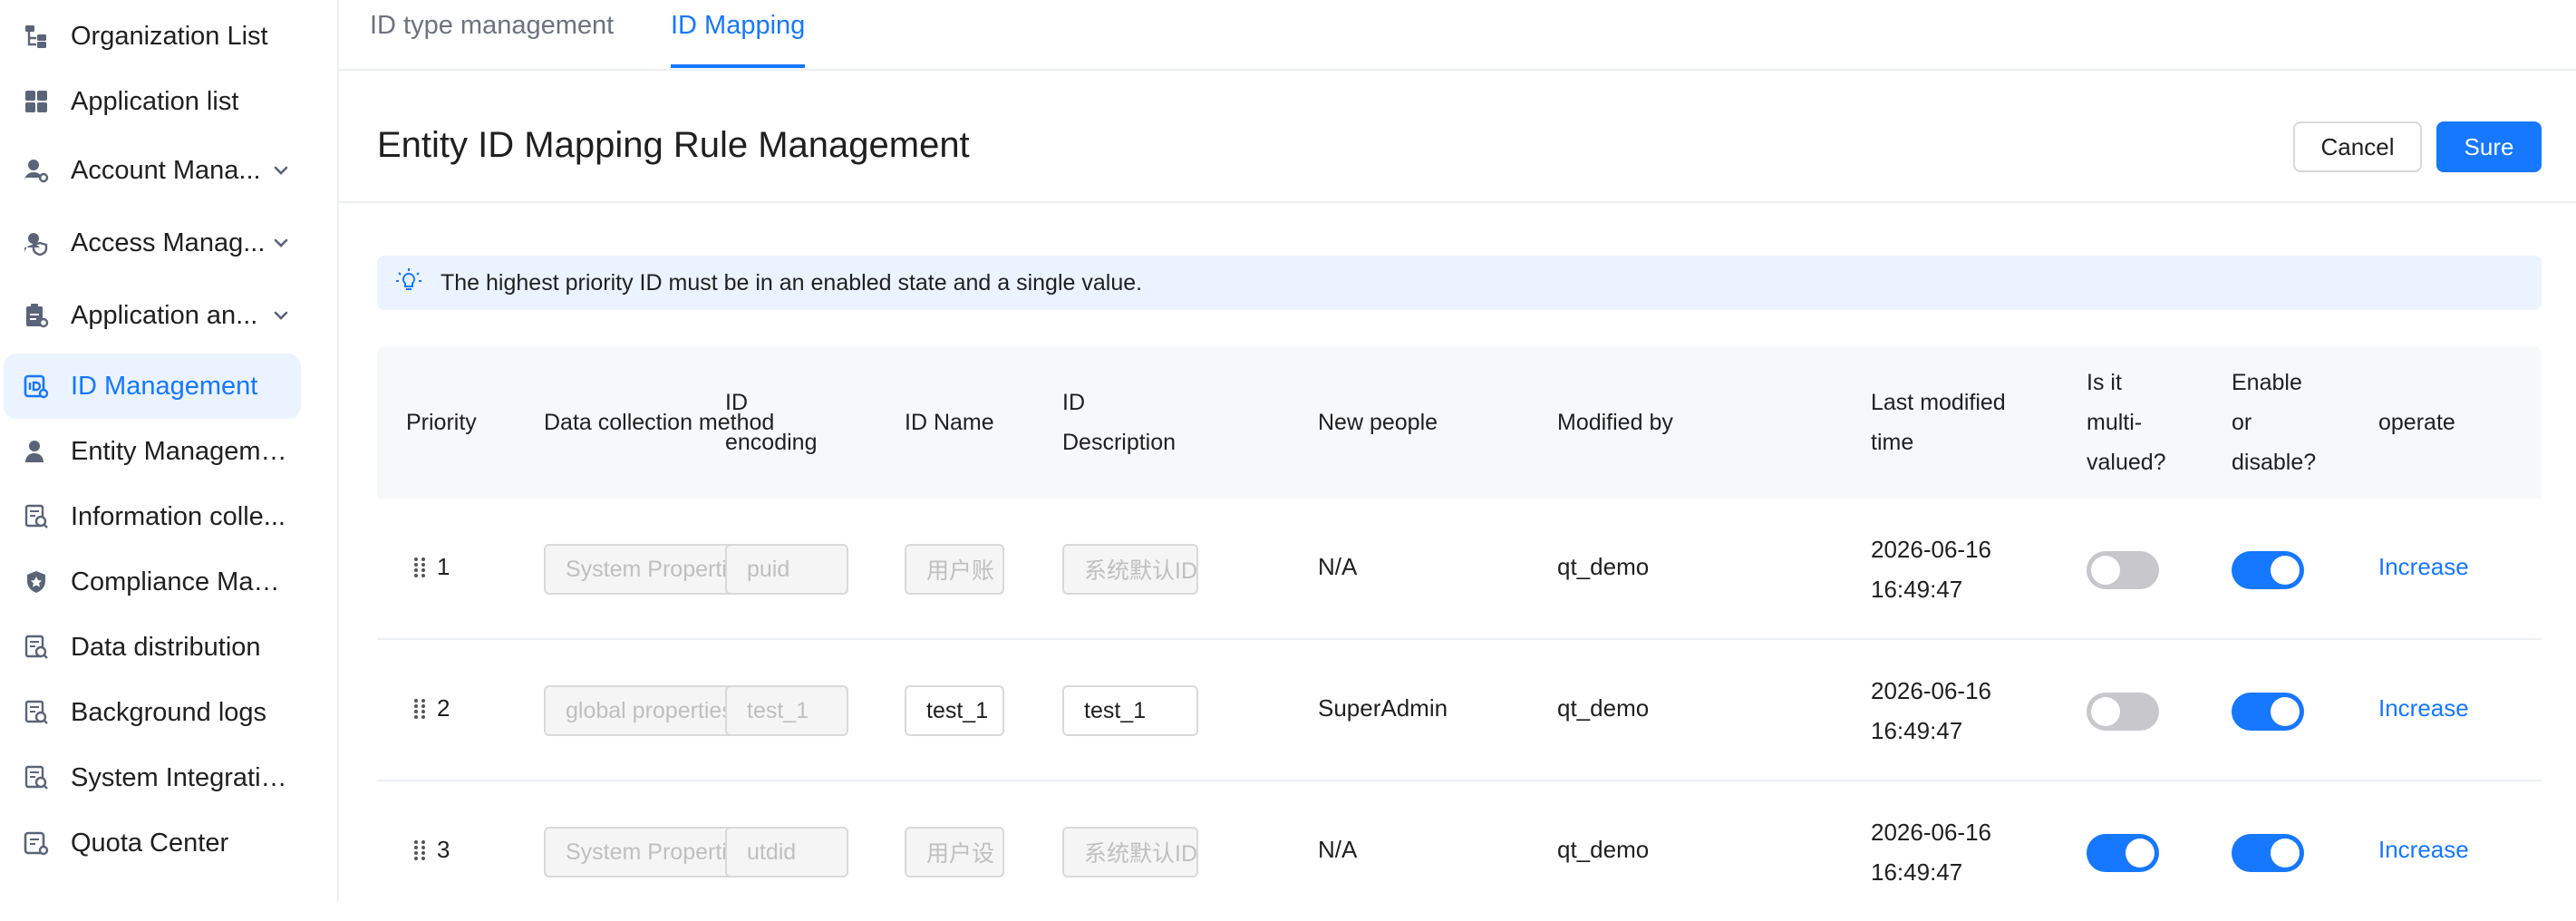  What do you see at coordinates (441, 423) in the screenshot?
I see `column-header-priority: Priority` at bounding box center [441, 423].